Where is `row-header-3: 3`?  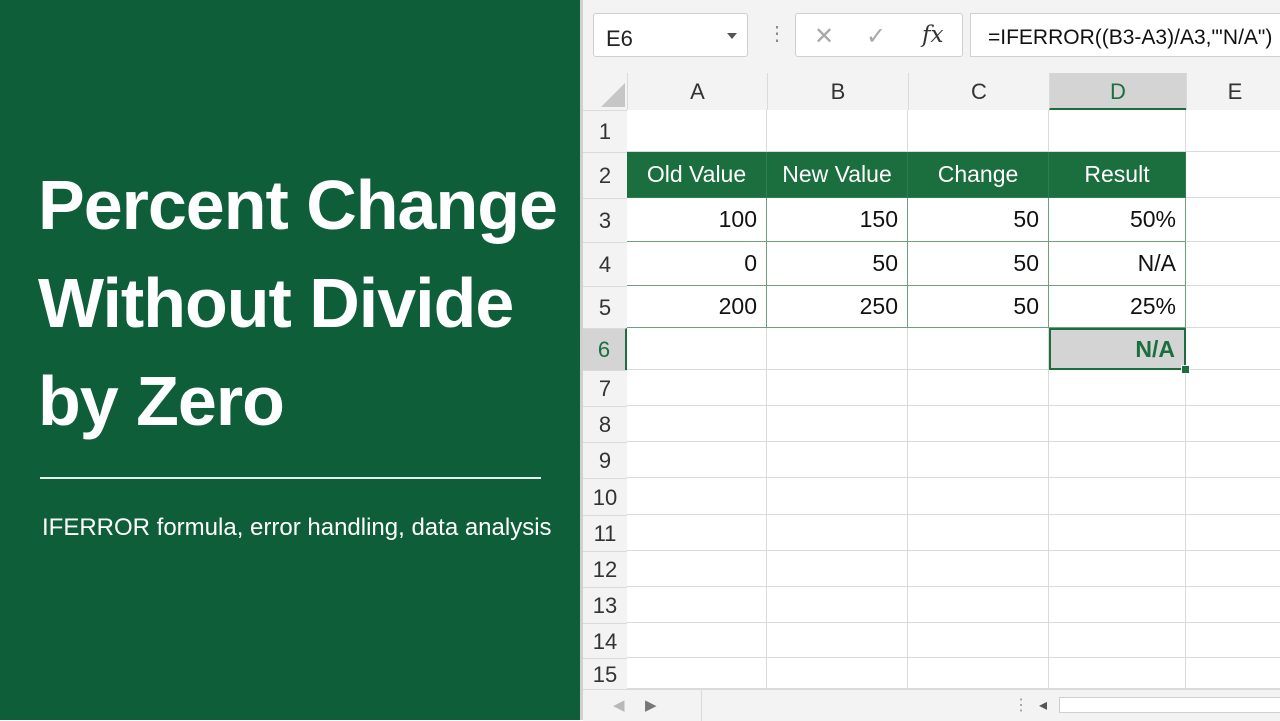 row-header-3: 3 is located at coordinates (605, 220).